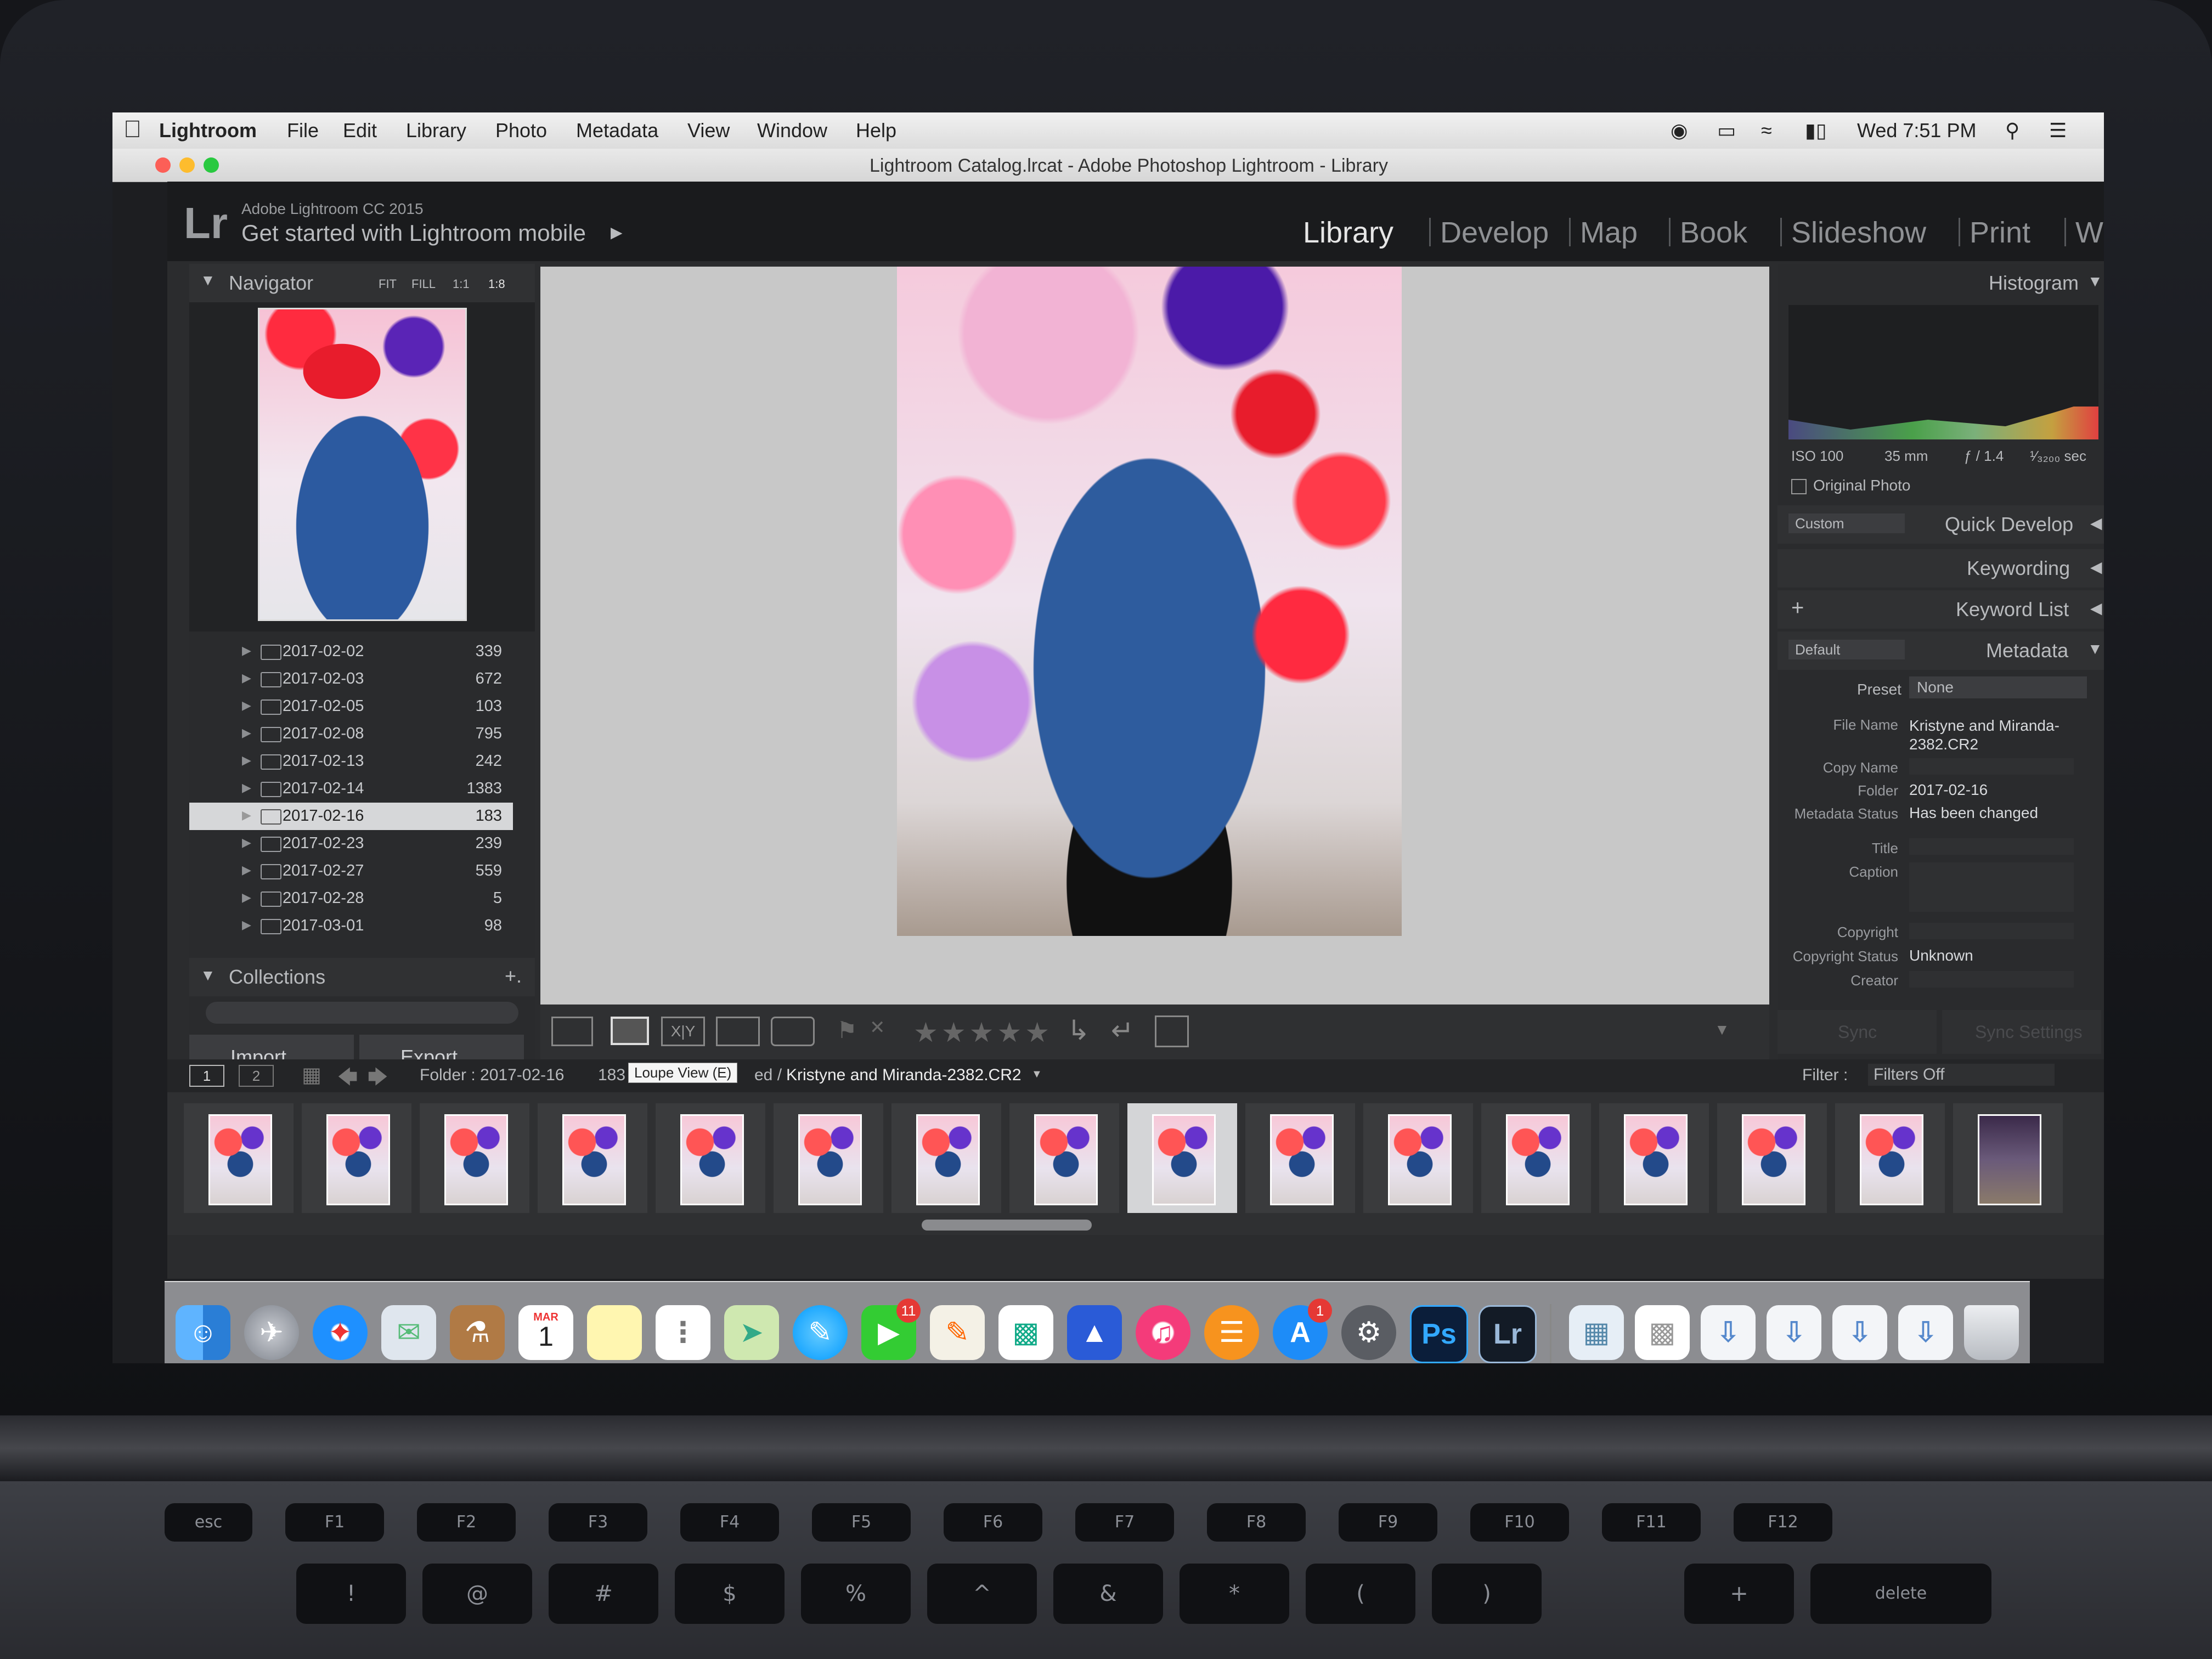 The height and width of the screenshot is (1659, 2212). What do you see at coordinates (436, 130) in the screenshot?
I see `menu-library: Library` at bounding box center [436, 130].